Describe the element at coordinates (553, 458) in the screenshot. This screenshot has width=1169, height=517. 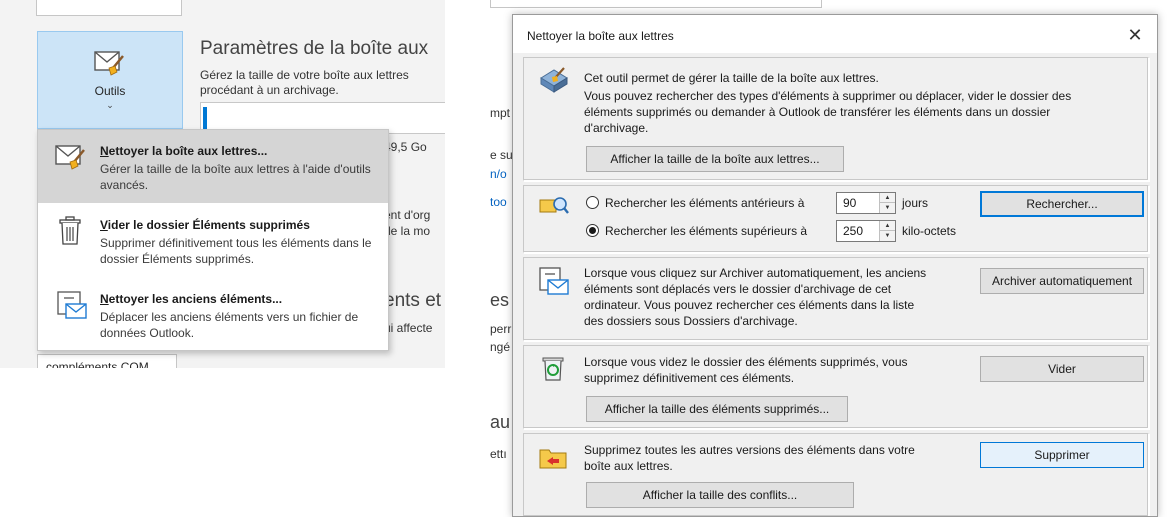
I see `conflict-folder-icon` at that location.